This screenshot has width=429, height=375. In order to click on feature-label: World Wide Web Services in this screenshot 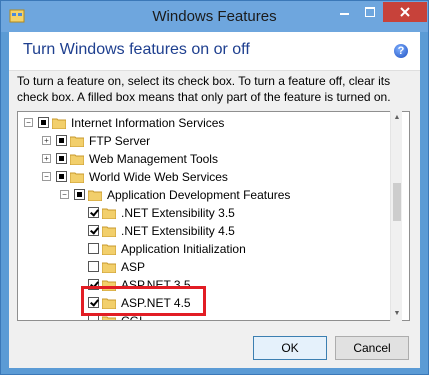, I will do `click(158, 177)`.